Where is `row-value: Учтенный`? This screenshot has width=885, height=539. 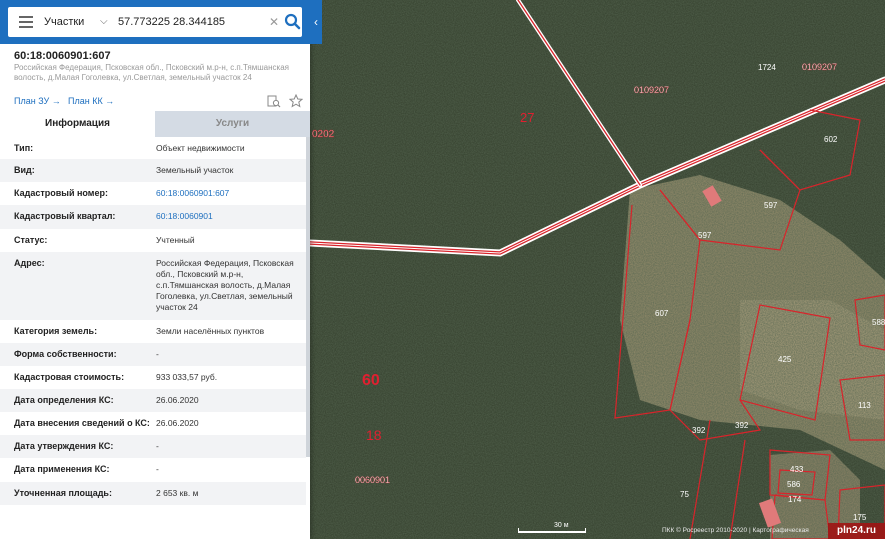 row-value: Учтенный is located at coordinates (175, 240).